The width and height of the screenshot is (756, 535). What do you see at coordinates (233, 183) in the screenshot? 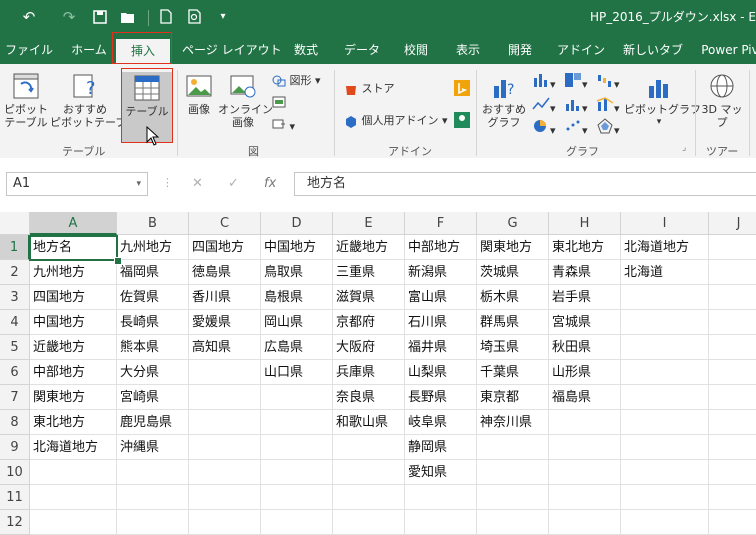
I see `enter-icon: ✓` at bounding box center [233, 183].